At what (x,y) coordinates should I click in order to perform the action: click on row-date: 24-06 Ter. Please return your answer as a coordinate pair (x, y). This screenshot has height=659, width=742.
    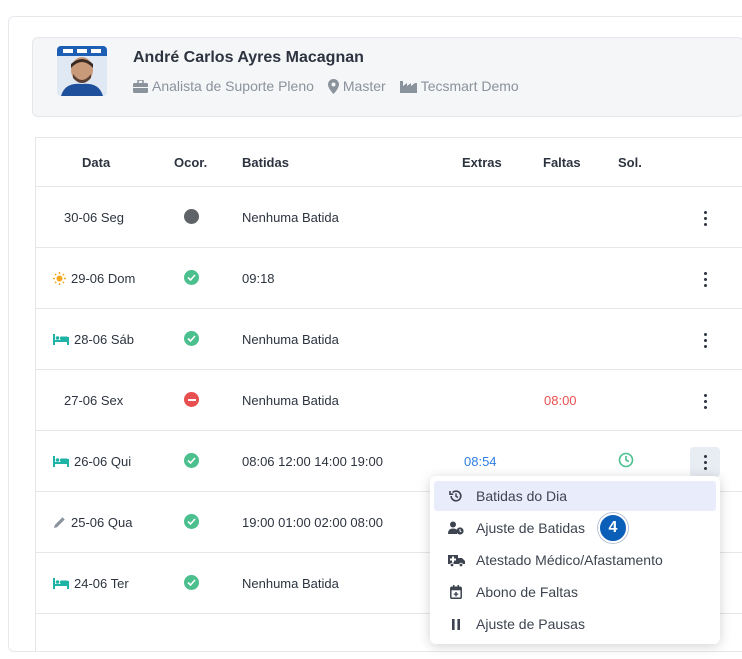
    Looking at the image, I should click on (91, 583).